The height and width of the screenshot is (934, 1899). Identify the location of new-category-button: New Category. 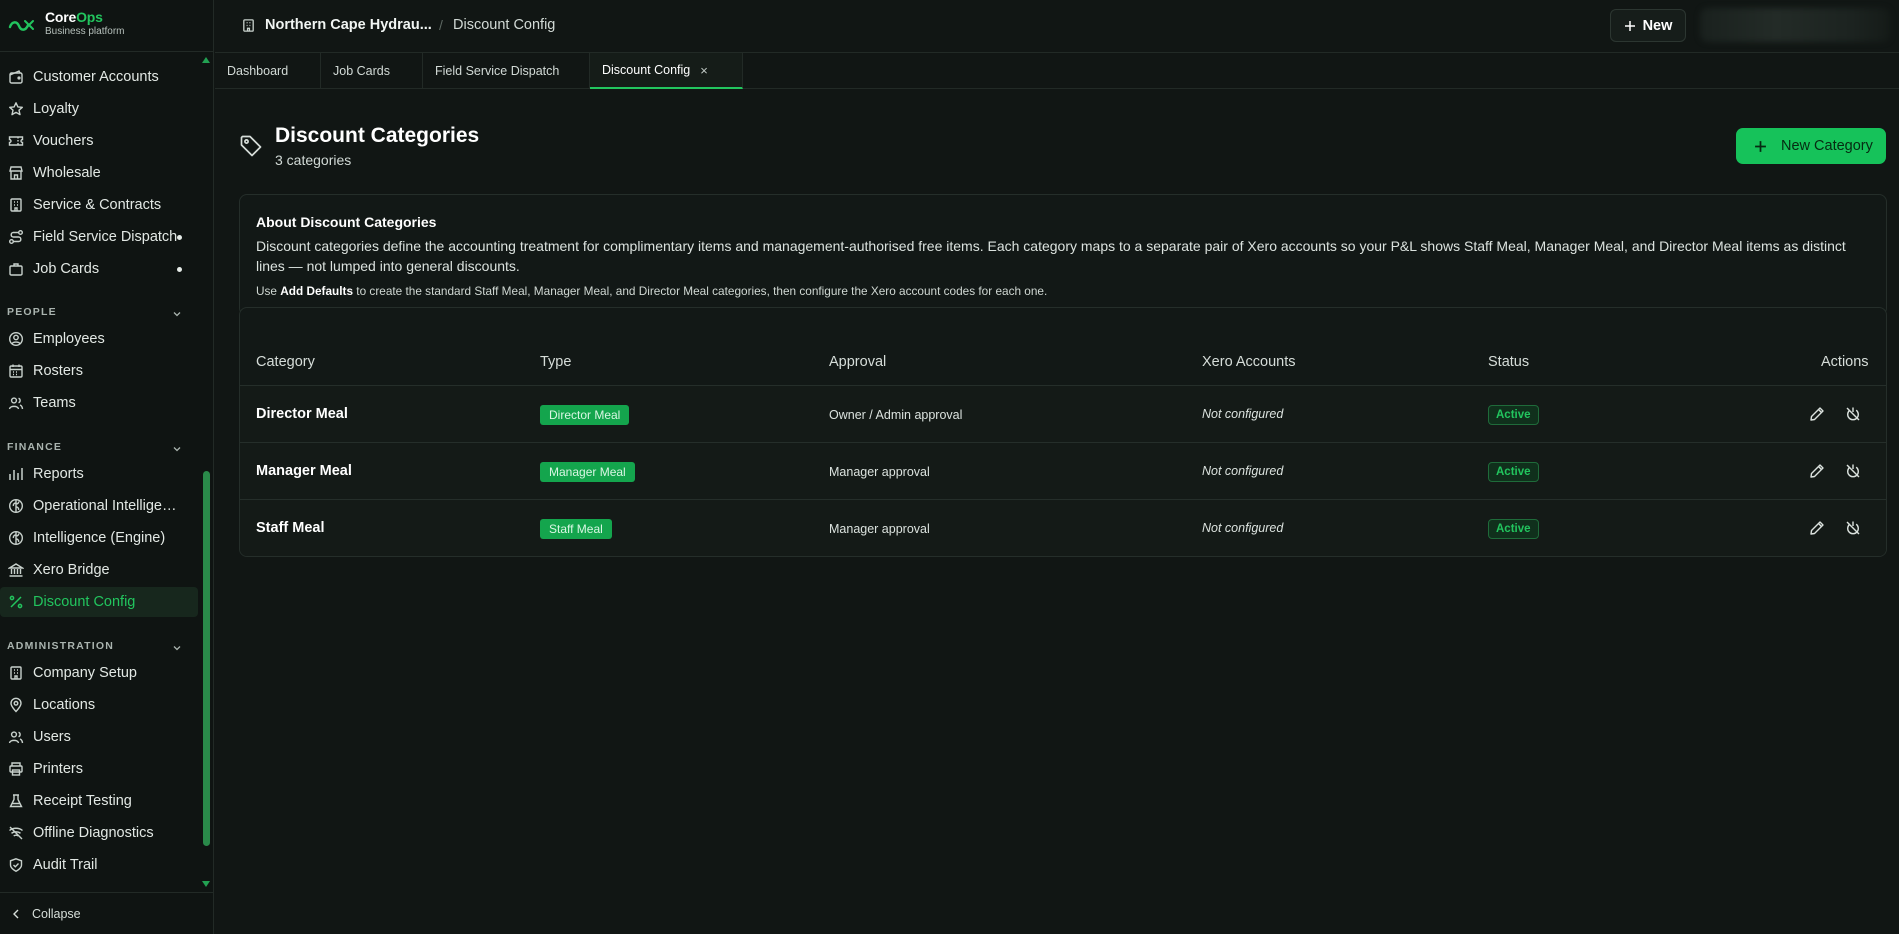
(1811, 146).